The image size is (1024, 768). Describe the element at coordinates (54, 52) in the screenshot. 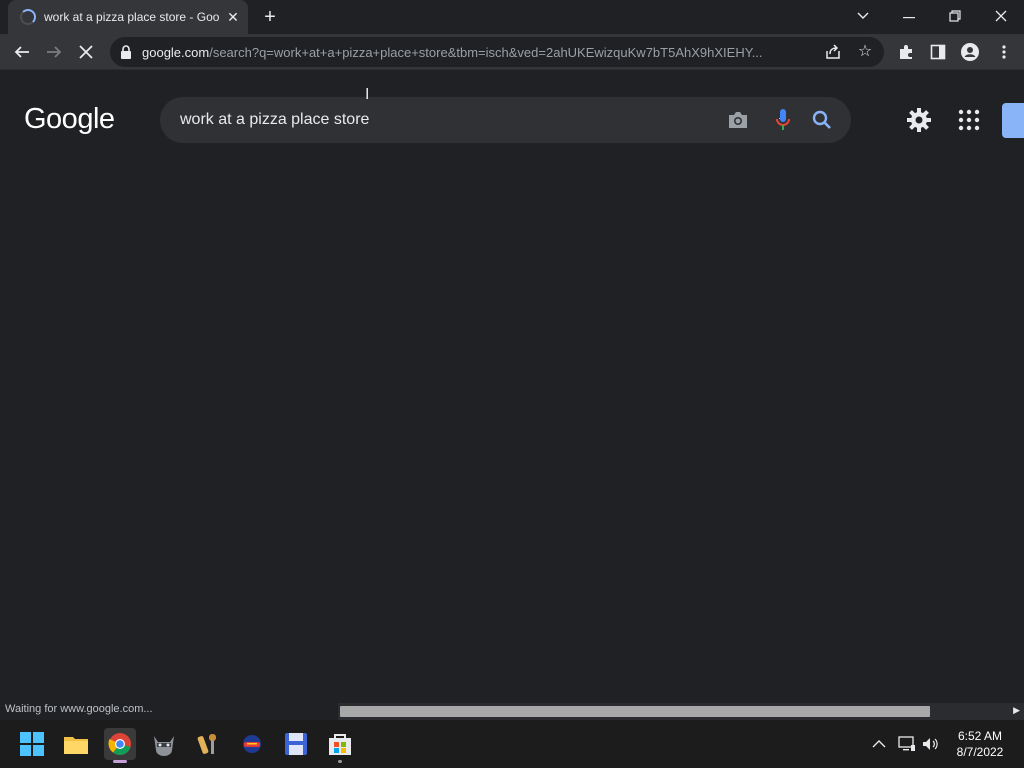

I see `forward-arrow-icon` at that location.